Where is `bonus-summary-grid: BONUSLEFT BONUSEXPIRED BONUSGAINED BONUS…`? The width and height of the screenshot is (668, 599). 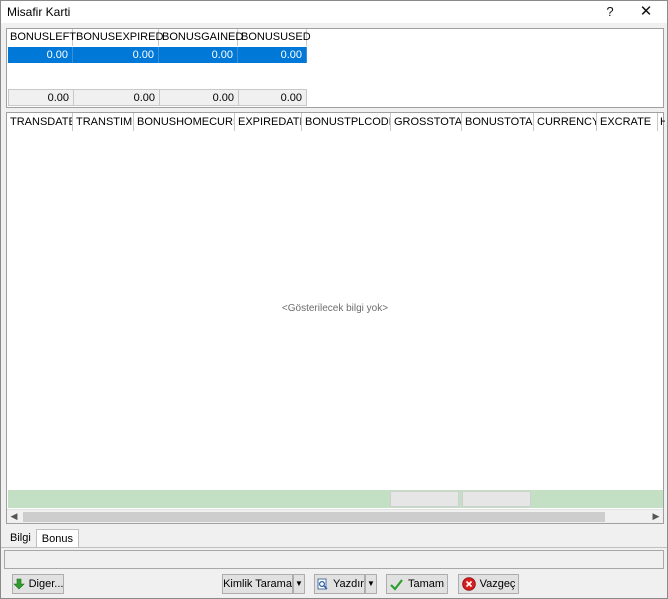
bonus-summary-grid: BONUSLEFT BONUSEXPIRED BONUSGAINED BONUS… is located at coordinates (335, 68).